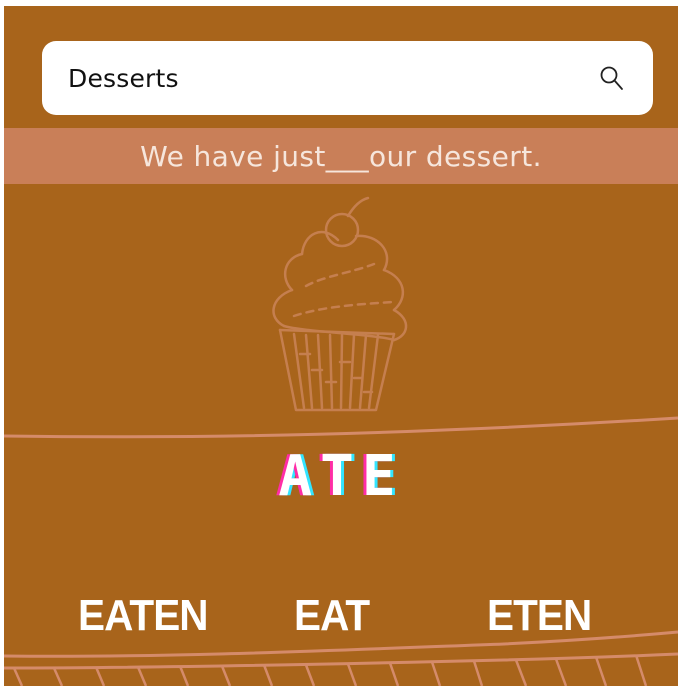  What do you see at coordinates (612, 78) in the screenshot?
I see `search-icon` at bounding box center [612, 78].